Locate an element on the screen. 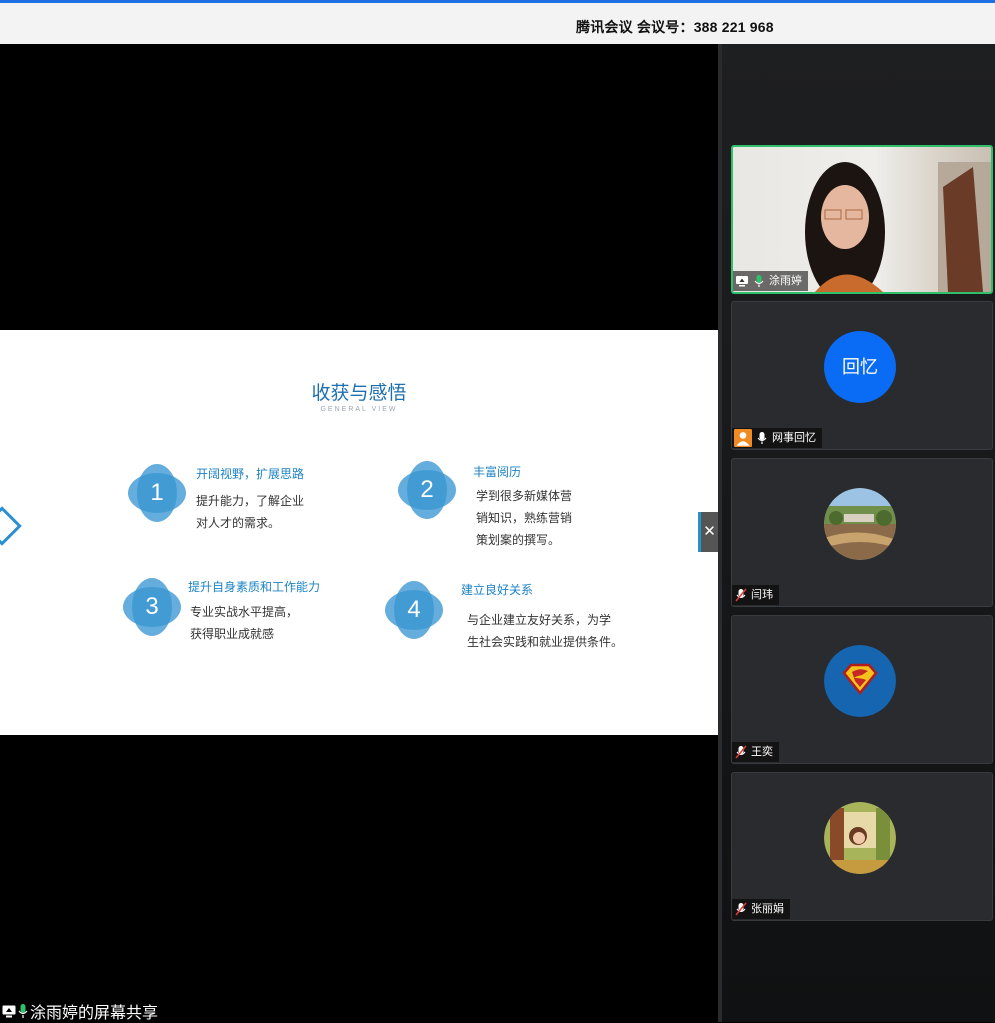 This screenshot has width=995, height=1023. participant-name: 网事回忆 is located at coordinates (794, 438).